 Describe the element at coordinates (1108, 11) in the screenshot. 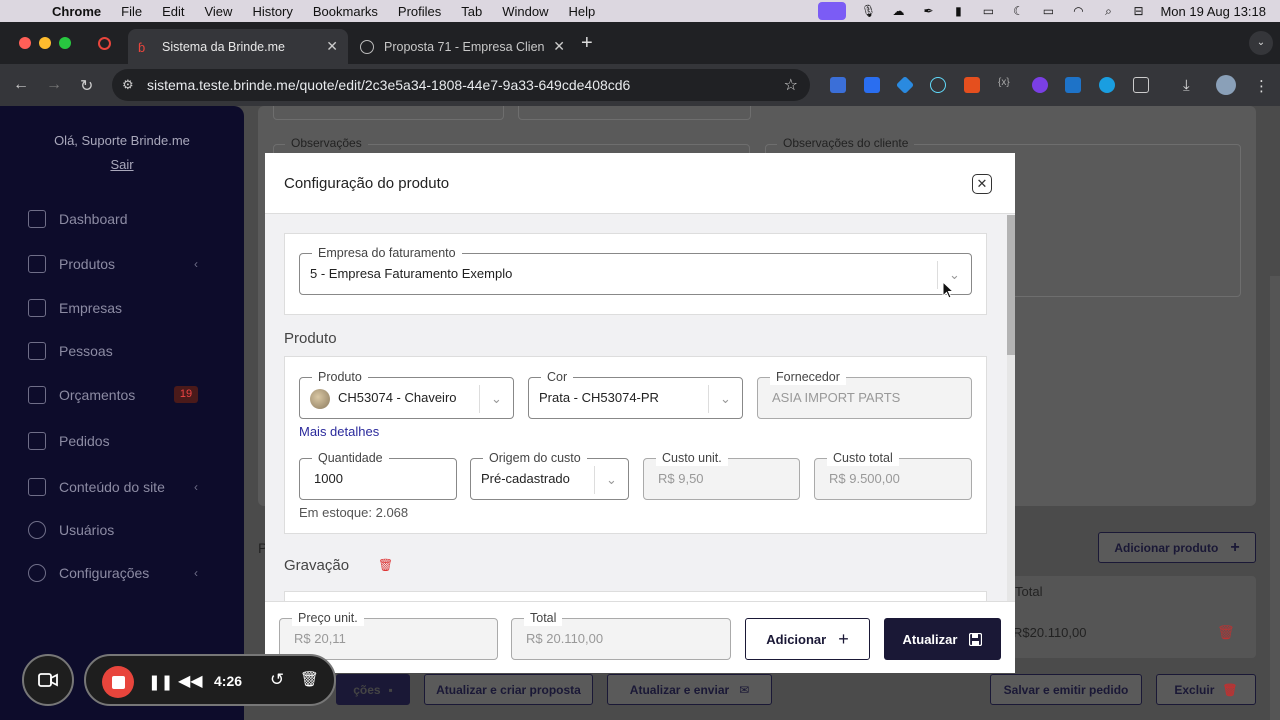

I see `search-icon: ⌕` at that location.